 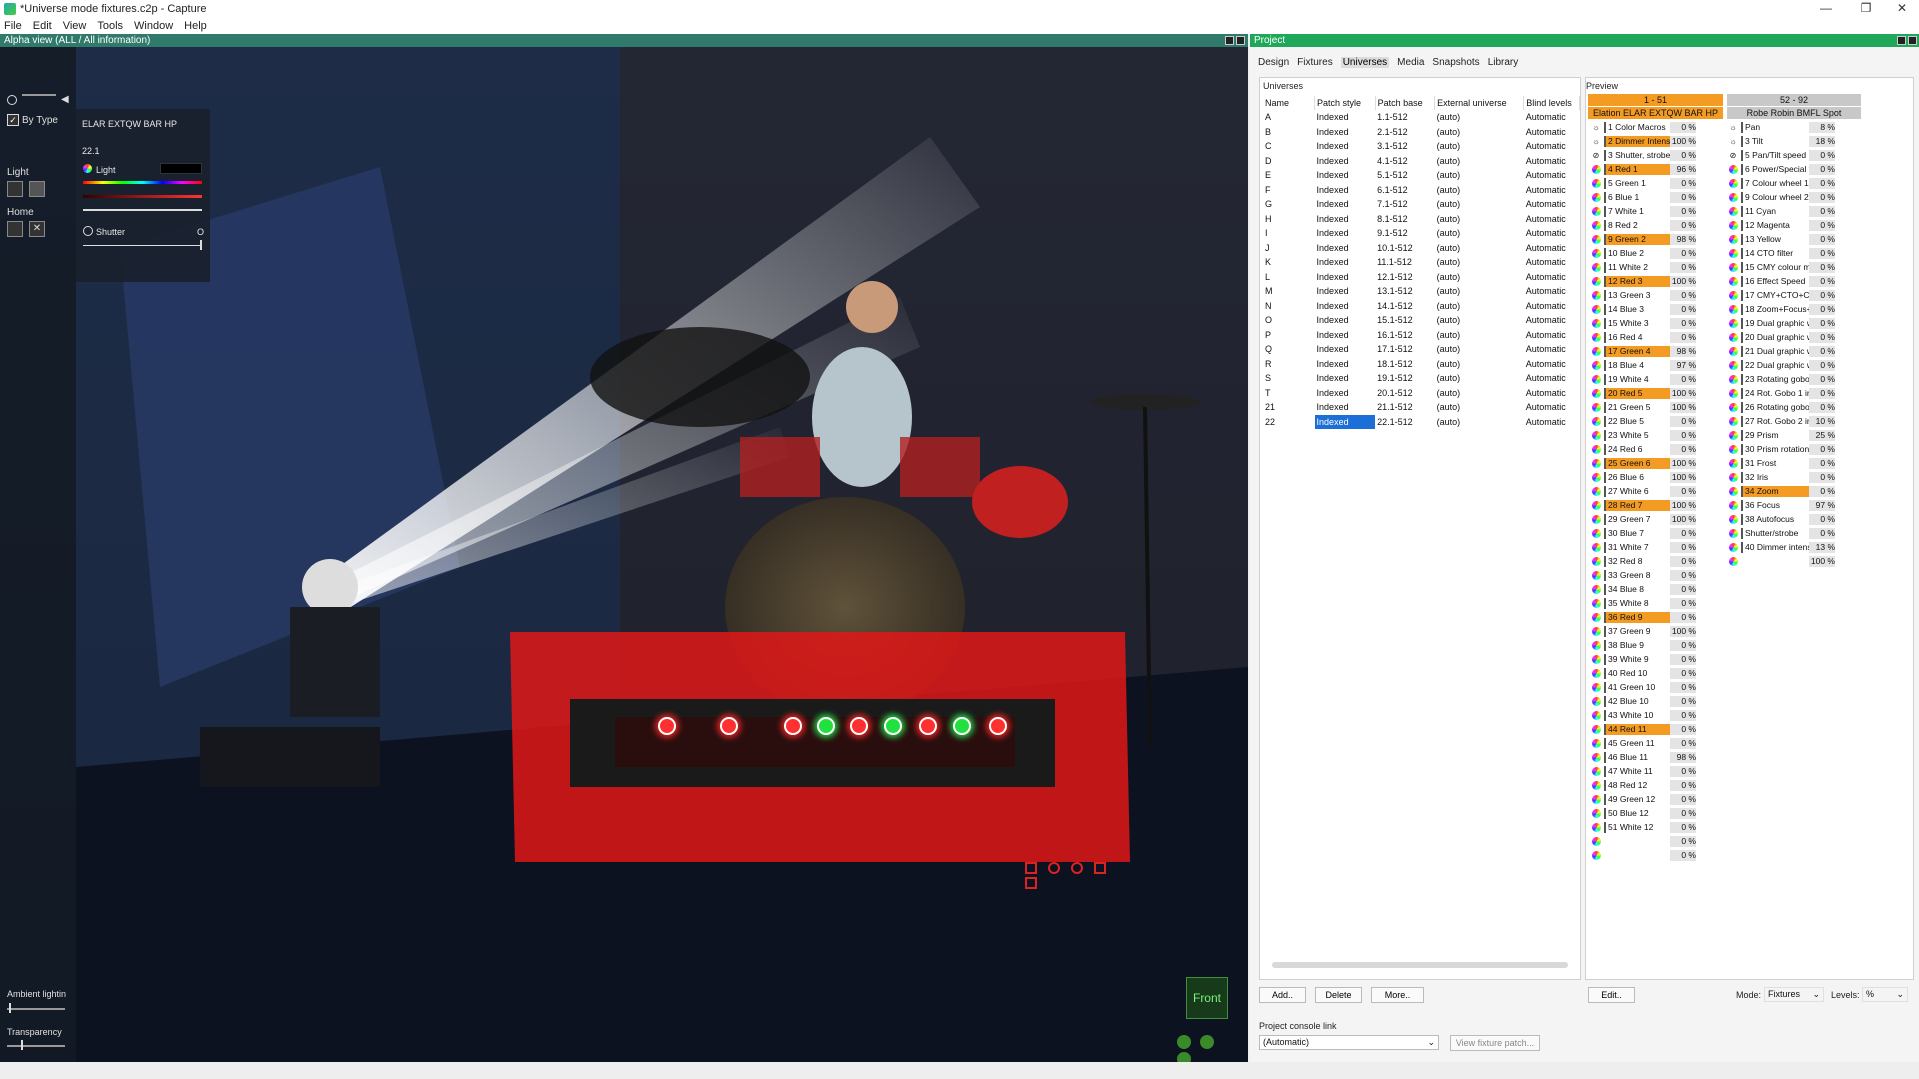 I want to click on channel-row: 3 Tilt 18 %, so click(x=1801, y=142).